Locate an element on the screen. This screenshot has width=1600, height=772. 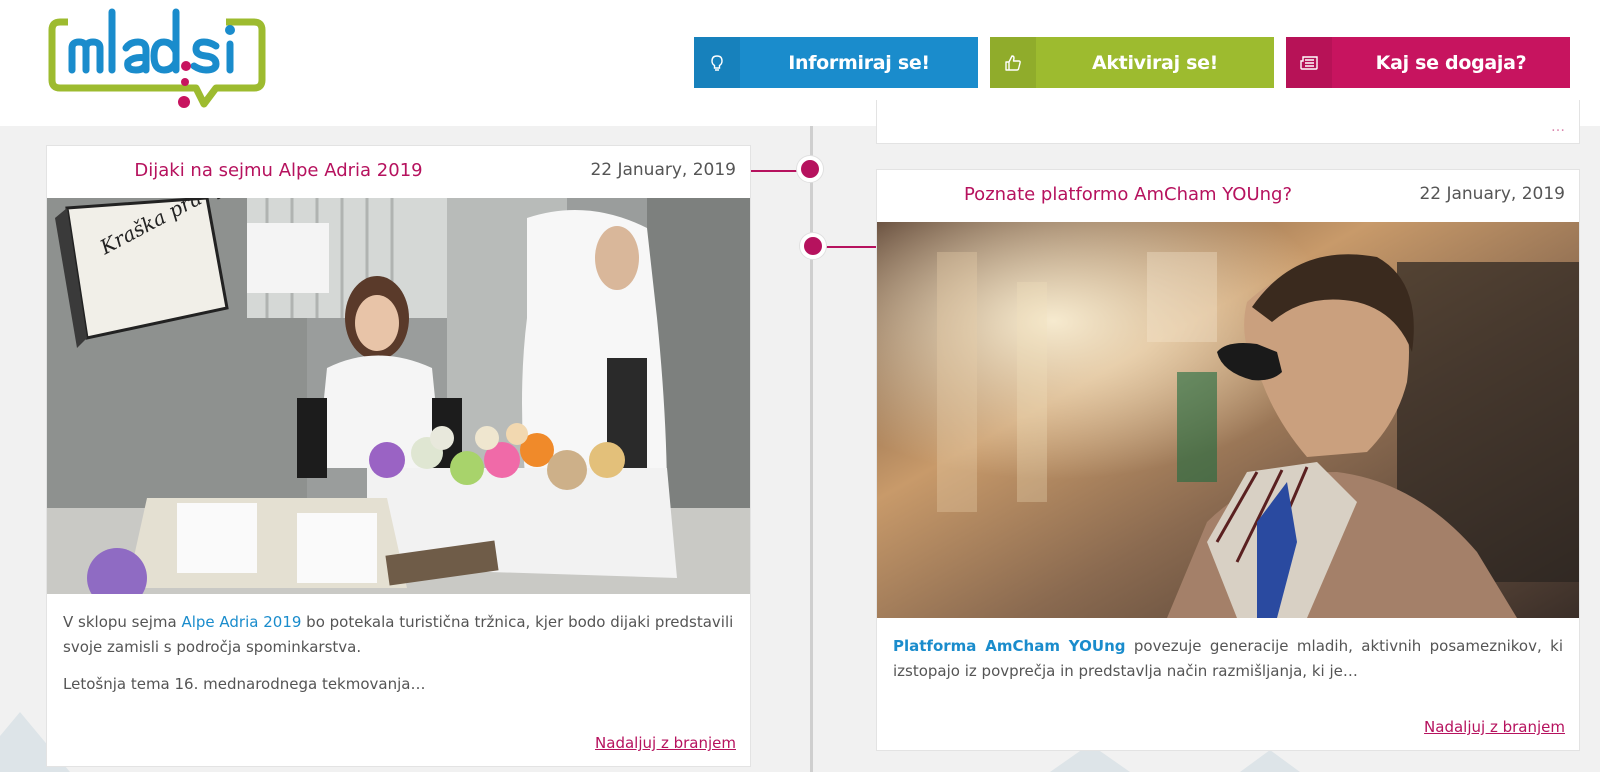
nav-label: Informiraj se! is located at coordinates (859, 62).